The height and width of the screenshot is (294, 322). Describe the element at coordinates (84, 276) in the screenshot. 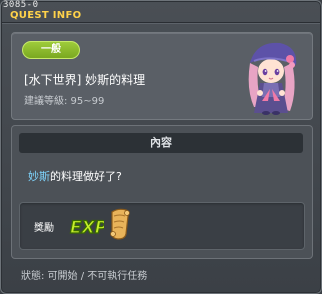

I see `quest-status: 狀態: 可開始 / 不可執行任務` at that location.